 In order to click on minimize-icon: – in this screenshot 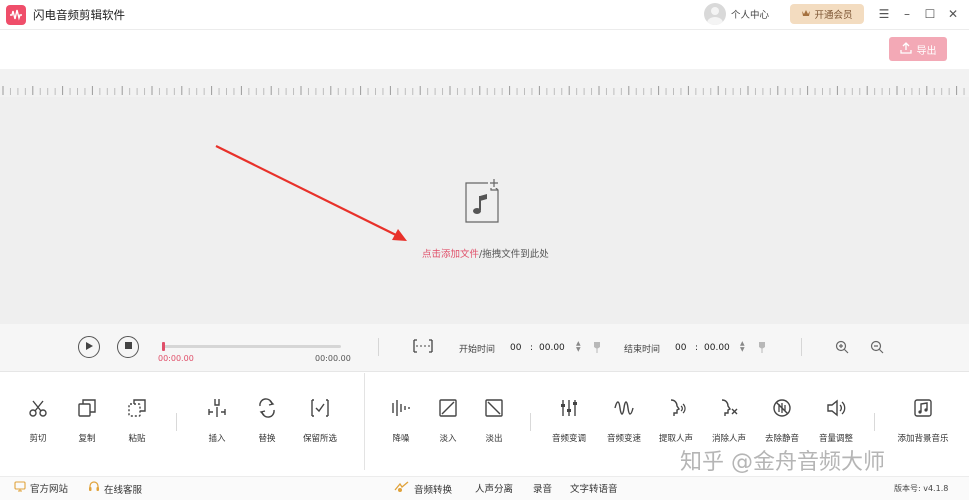, I will do `click(907, 14)`.